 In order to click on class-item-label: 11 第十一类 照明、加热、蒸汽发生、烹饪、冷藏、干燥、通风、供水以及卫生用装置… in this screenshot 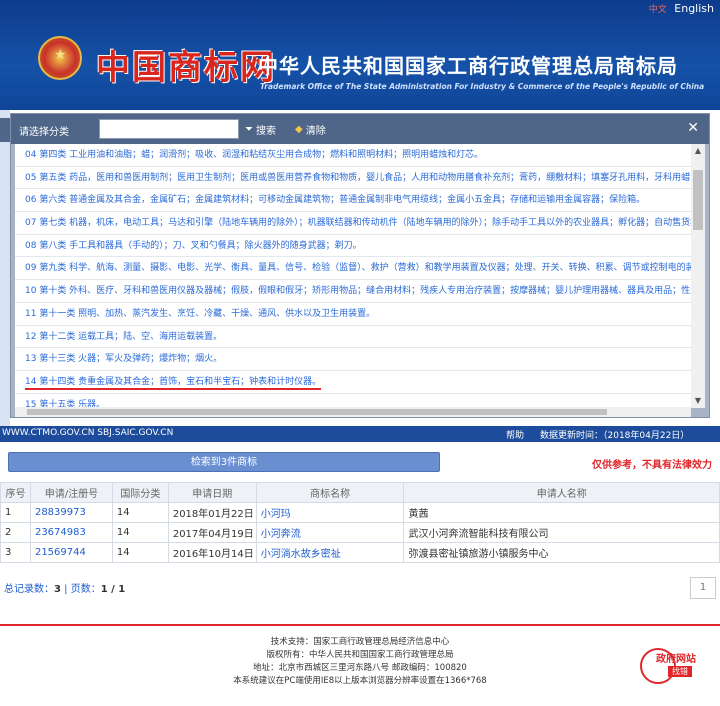, I will do `click(200, 313)`.